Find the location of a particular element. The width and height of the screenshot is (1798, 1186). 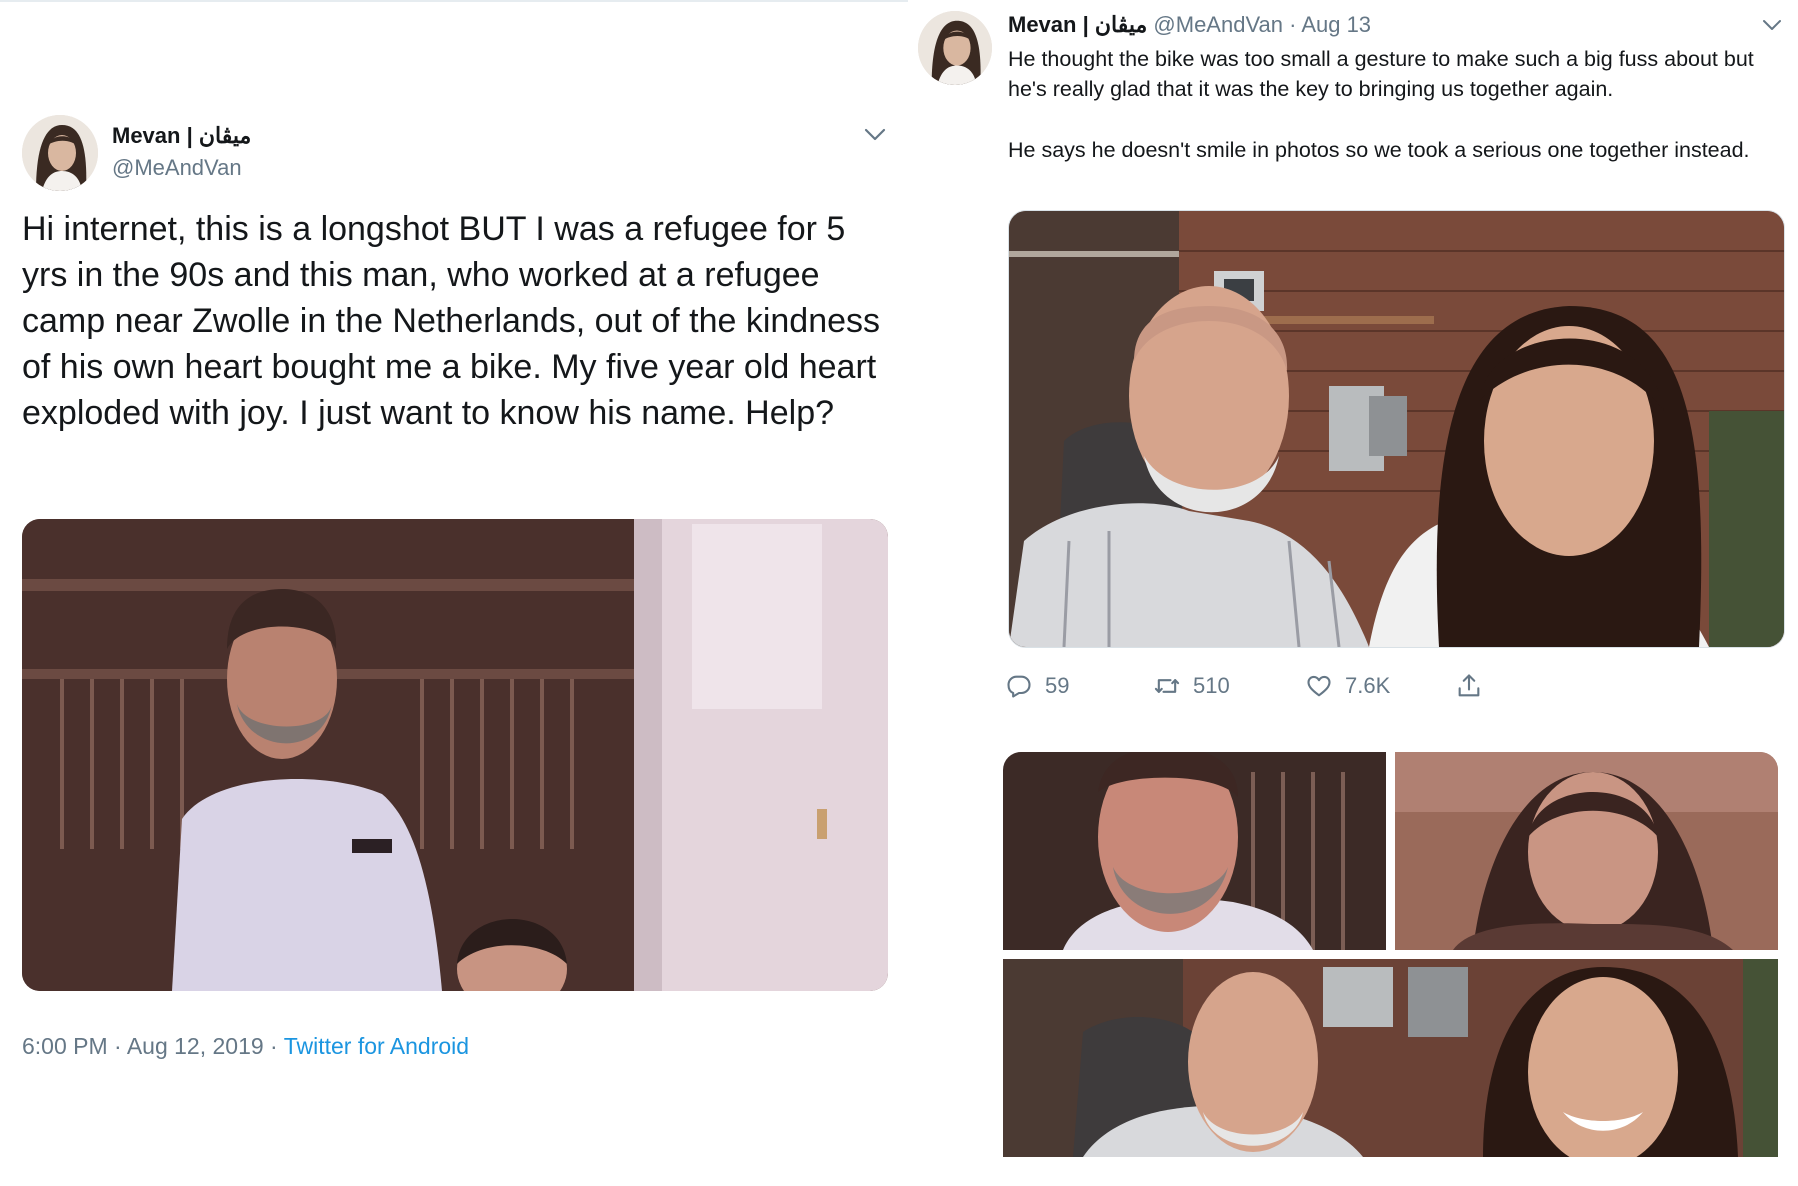

tweet-time: 6:00 PM is located at coordinates (65, 1046).